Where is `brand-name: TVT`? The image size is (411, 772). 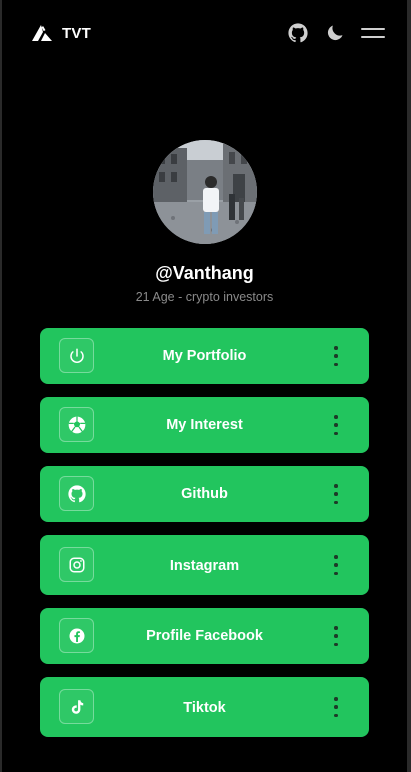
brand-name: TVT is located at coordinates (76, 33).